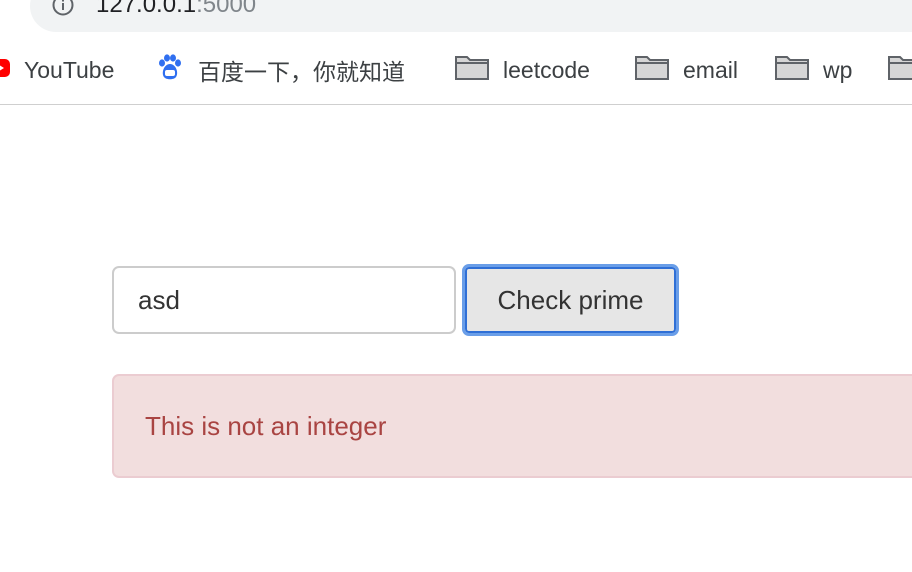  What do you see at coordinates (170, 70) in the screenshot?
I see `baidu-paw-icon` at bounding box center [170, 70].